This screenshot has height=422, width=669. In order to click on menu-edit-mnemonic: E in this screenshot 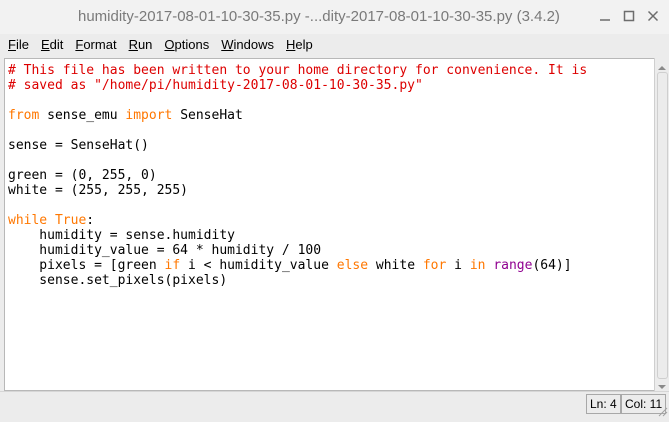, I will do `click(45, 44)`.